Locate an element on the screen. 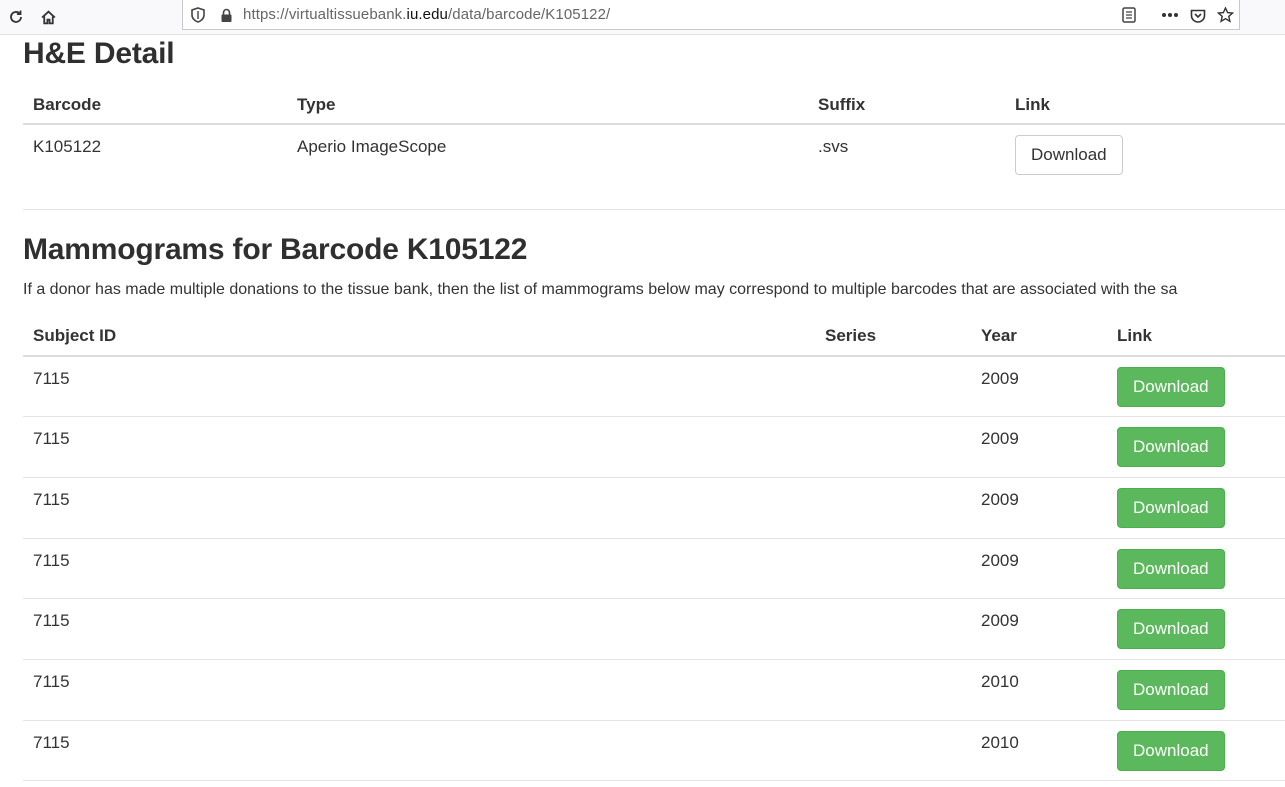  shield-icon is located at coordinates (198, 15).